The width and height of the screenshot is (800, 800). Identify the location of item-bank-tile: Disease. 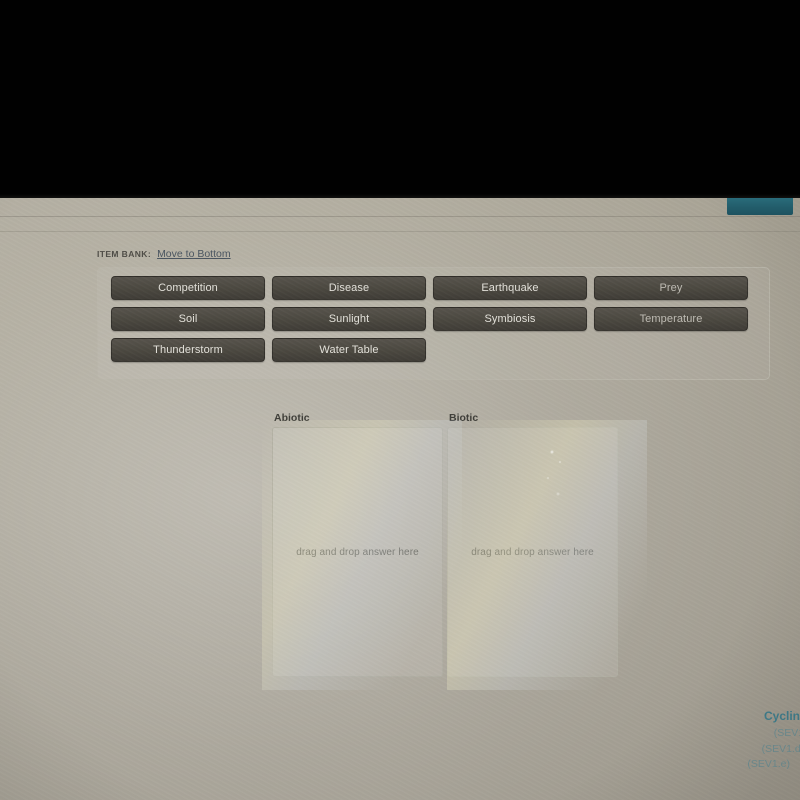
(349, 288).